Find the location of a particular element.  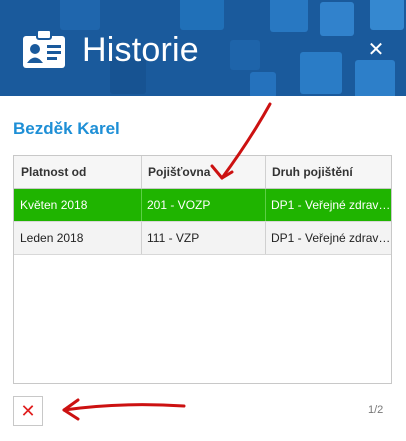

page-indicator: 1/2 is located at coordinates (376, 410).